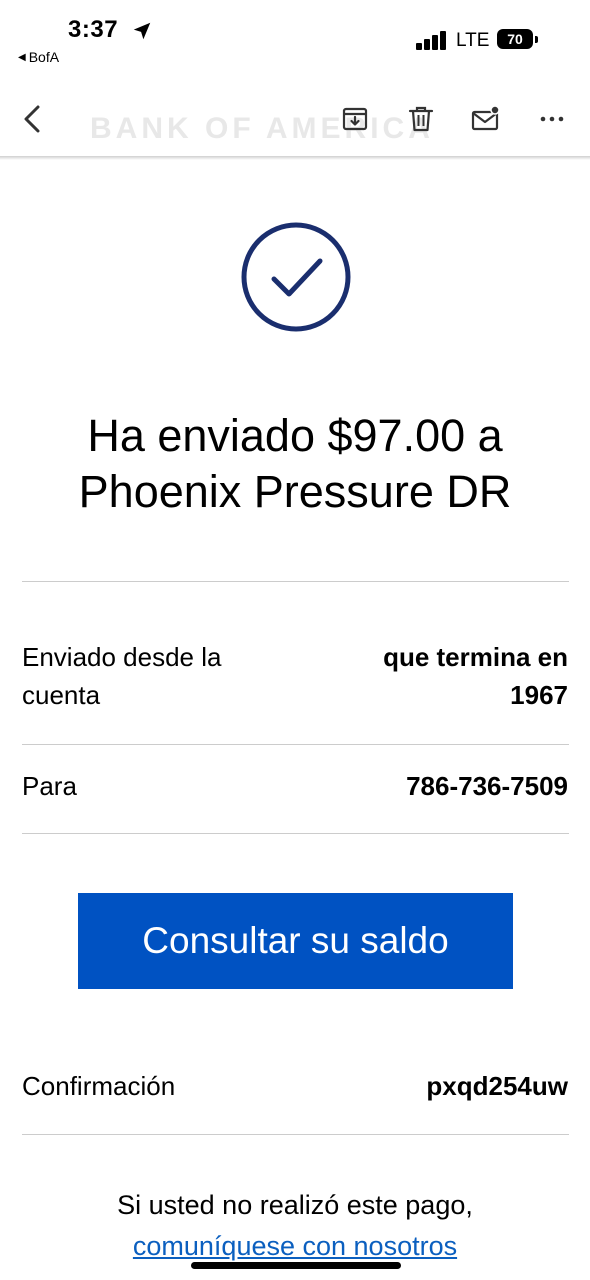 The image size is (590, 1280). Describe the element at coordinates (296, 277) in the screenshot. I see `success-check-icon` at that location.